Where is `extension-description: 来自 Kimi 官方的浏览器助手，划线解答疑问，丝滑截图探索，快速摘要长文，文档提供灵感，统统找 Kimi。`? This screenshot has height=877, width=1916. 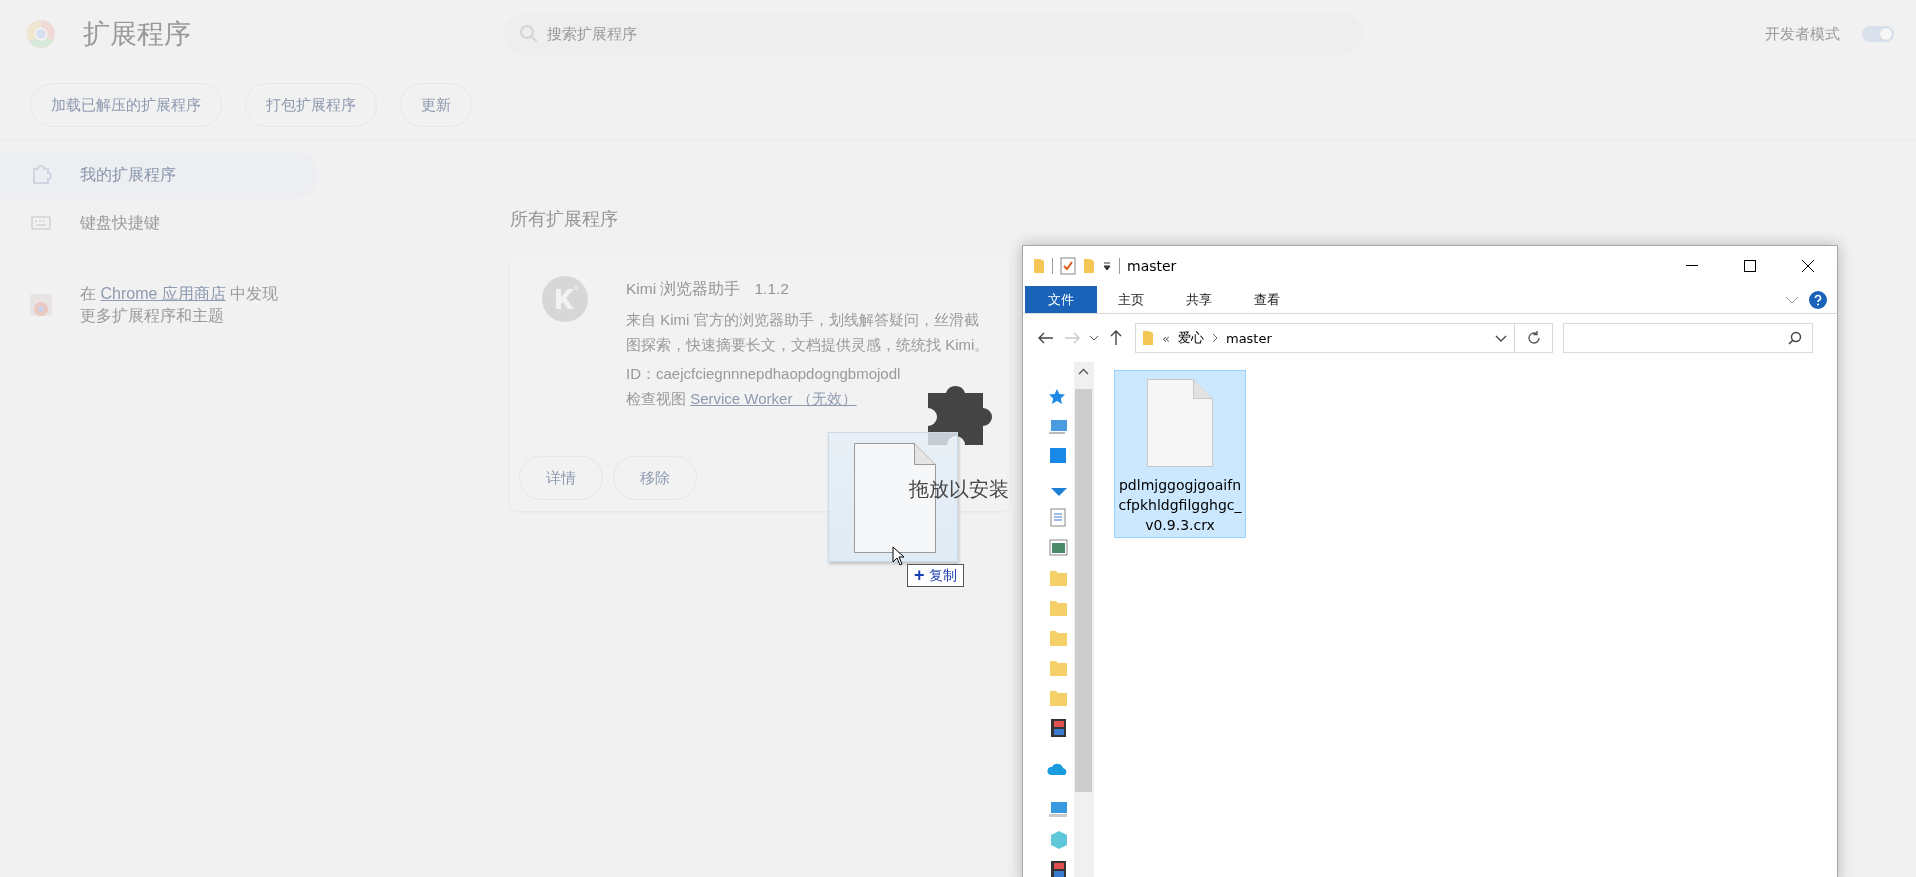
extension-description: 来自 Kimi 官方的浏览器助手，划线解答疑问，丝滑截图探索，快速摘要长文，文档提供灵感，统统找 Kimi。 is located at coordinates (808, 332).